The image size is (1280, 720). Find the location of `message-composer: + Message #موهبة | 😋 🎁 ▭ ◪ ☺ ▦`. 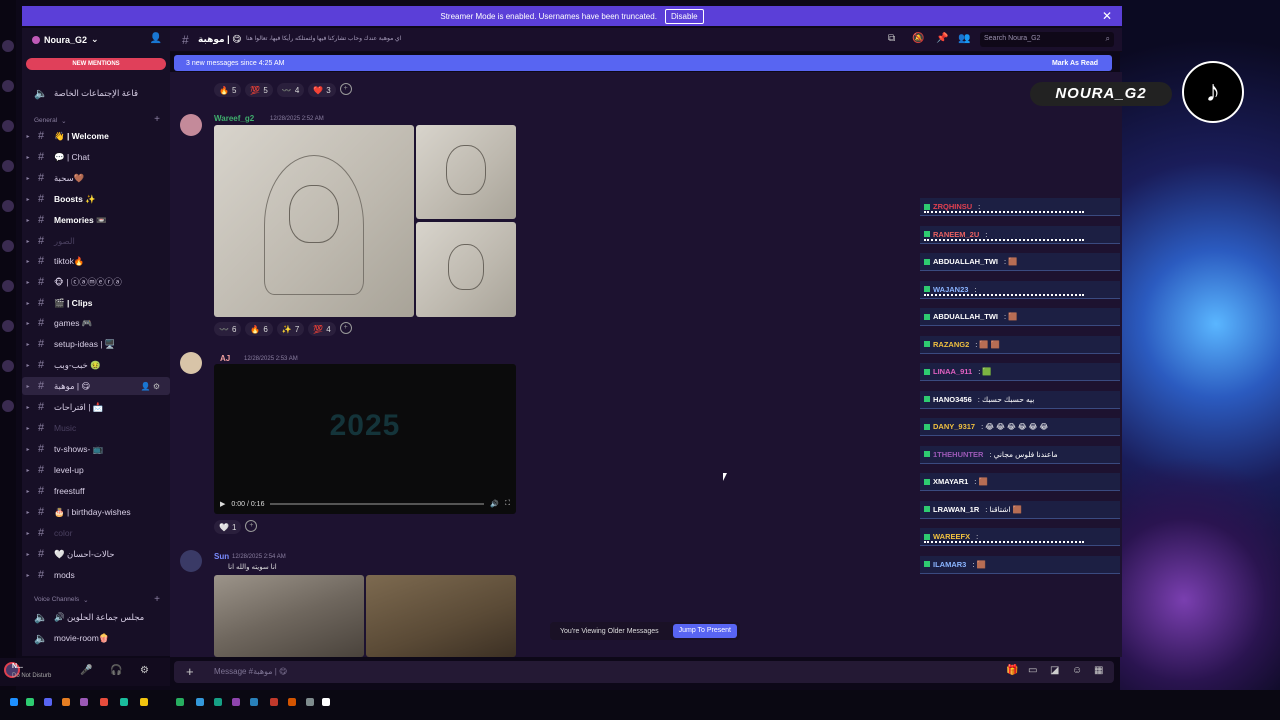

message-composer: + Message #موهبة | 😋 🎁 ▭ ◪ ☺ ▦ is located at coordinates (644, 672).